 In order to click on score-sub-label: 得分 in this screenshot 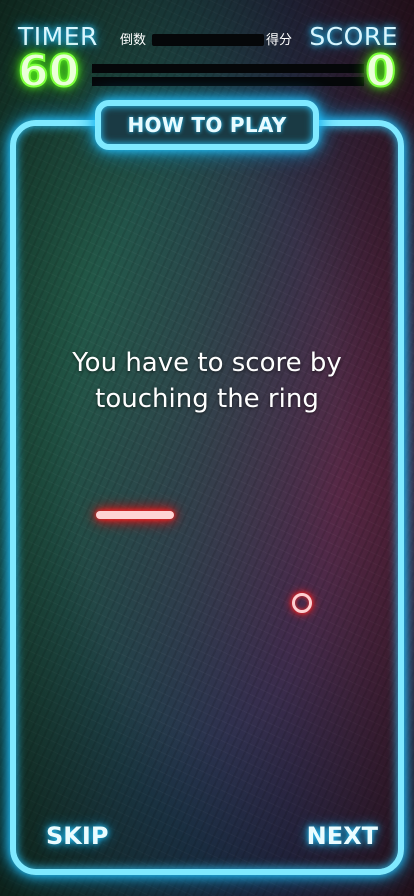, I will do `click(279, 40)`.